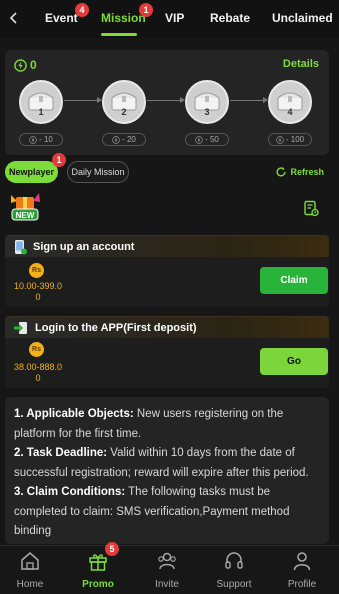 The image size is (339, 594). Describe the element at coordinates (70, 492) in the screenshot. I see `rule-3-heading: 3. Claim Conditions:` at that location.